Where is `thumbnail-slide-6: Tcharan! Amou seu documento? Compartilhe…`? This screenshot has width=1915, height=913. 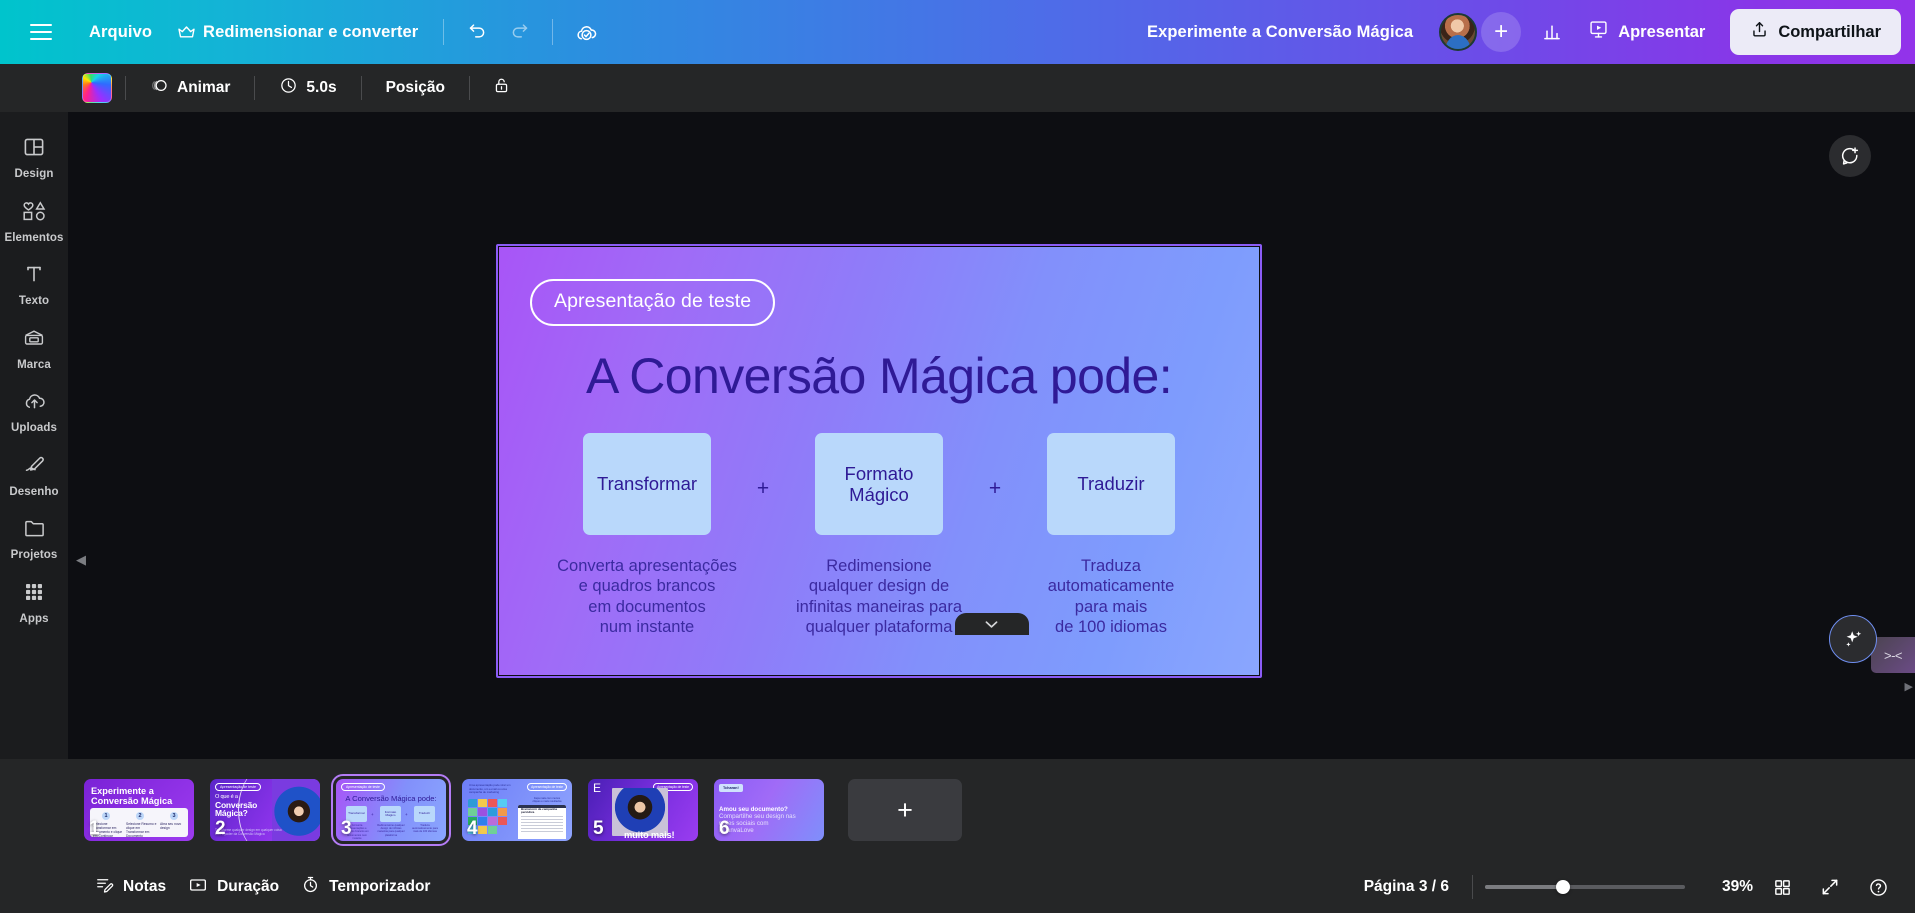
thumbnail-slide-6: Tcharan! Amou seu documento? Compartilhe… is located at coordinates (769, 810).